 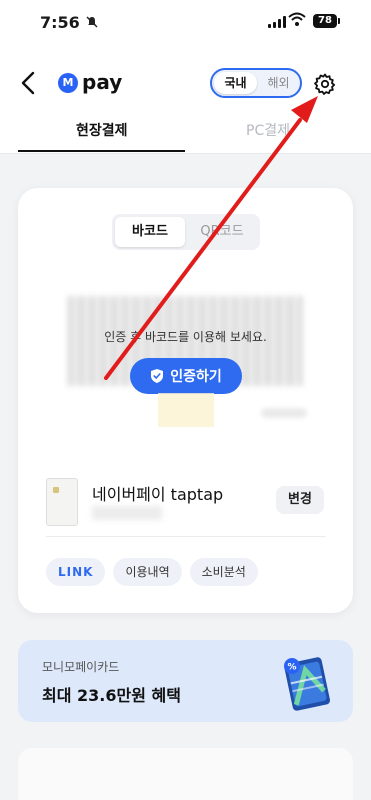 I want to click on bottom-section, so click(x=185, y=774).